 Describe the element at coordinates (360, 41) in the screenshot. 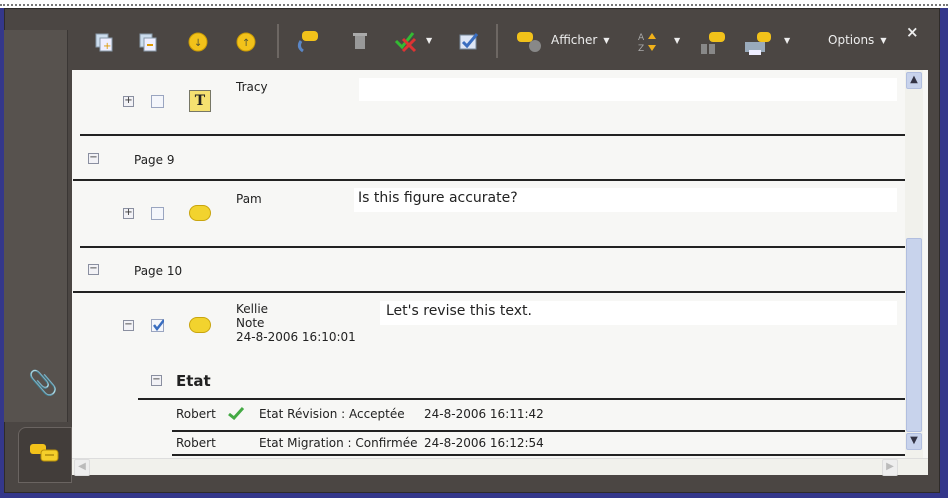

I see `trash-icon` at that location.